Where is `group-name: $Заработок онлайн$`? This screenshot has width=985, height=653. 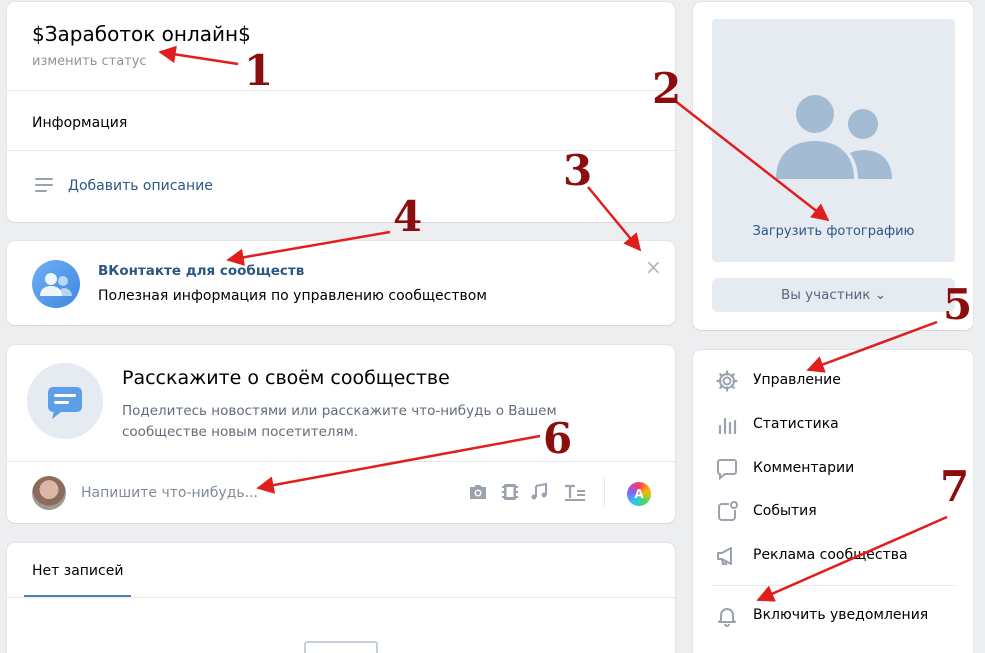 group-name: $Заработок онлайн$ is located at coordinates (141, 34).